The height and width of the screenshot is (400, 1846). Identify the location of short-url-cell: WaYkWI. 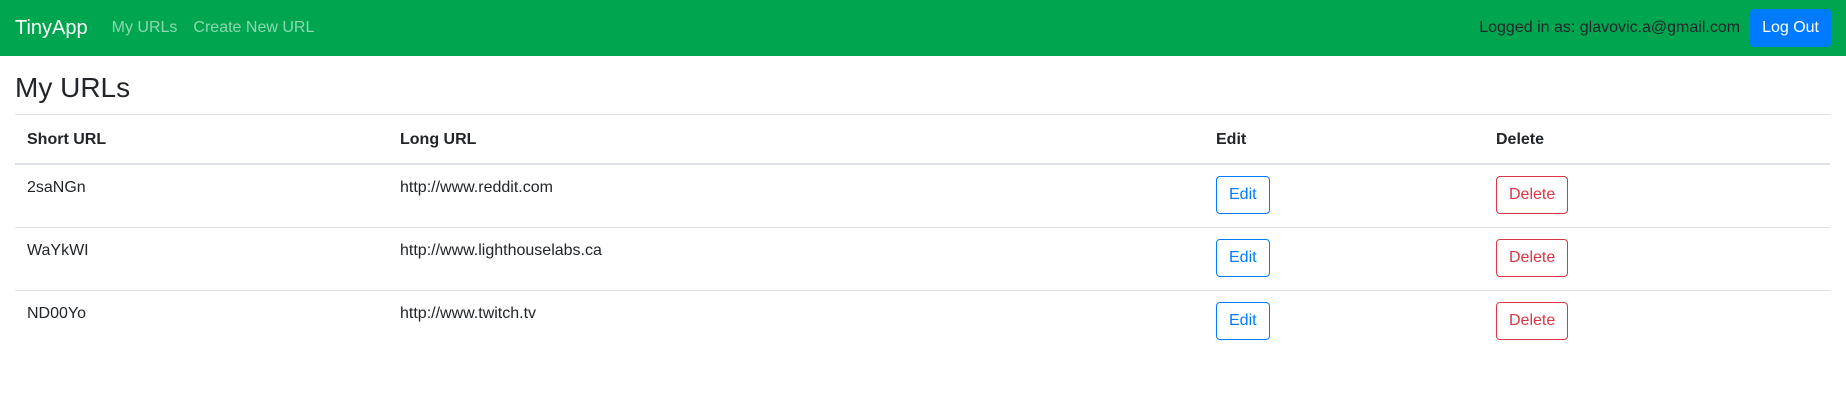
(201, 258).